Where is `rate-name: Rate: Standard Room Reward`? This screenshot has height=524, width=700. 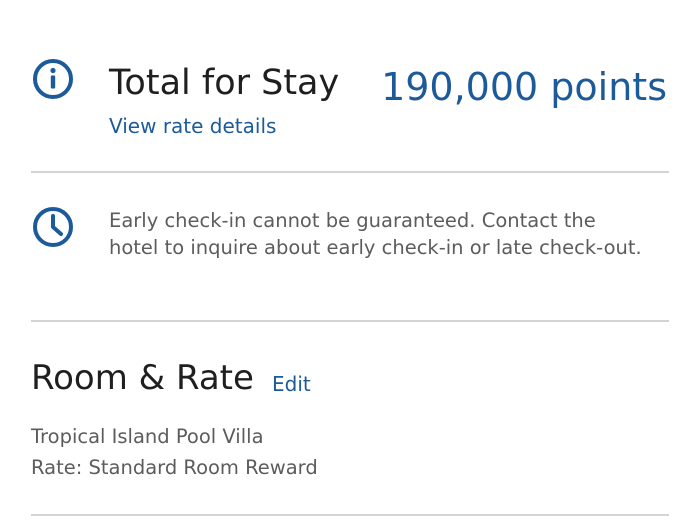 rate-name: Rate: Standard Room Reward is located at coordinates (174, 467).